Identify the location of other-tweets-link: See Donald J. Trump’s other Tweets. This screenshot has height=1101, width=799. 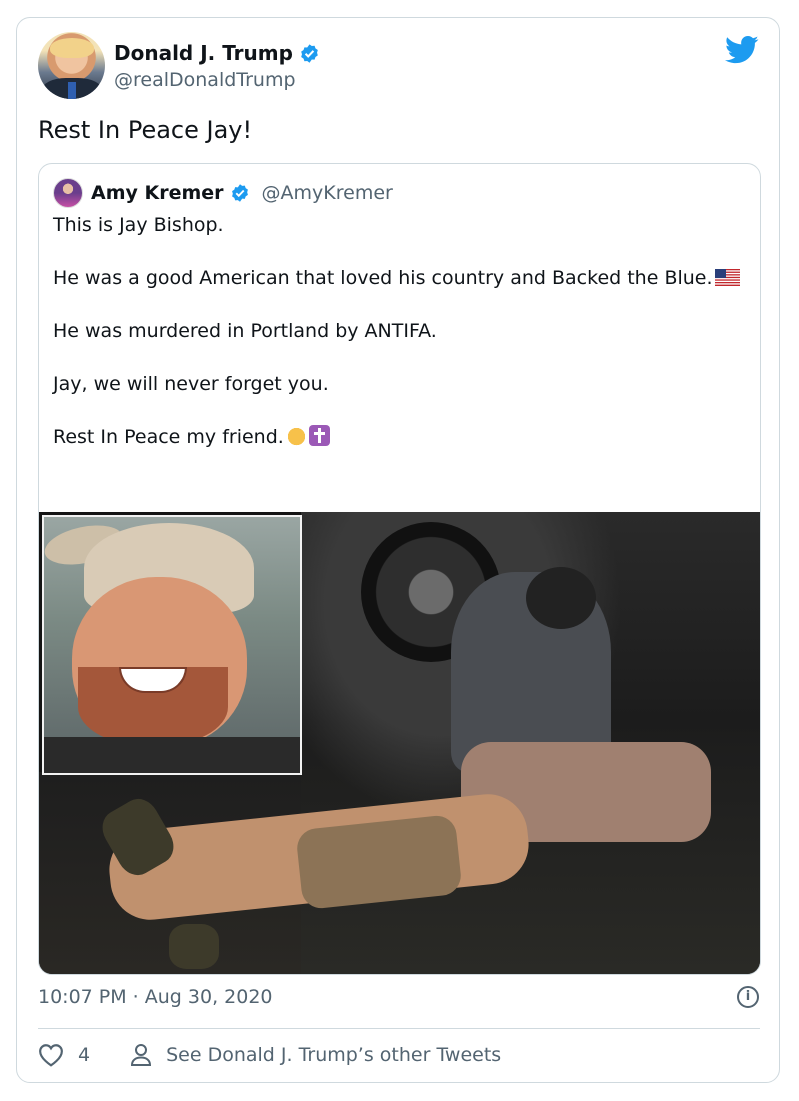
(333, 1055).